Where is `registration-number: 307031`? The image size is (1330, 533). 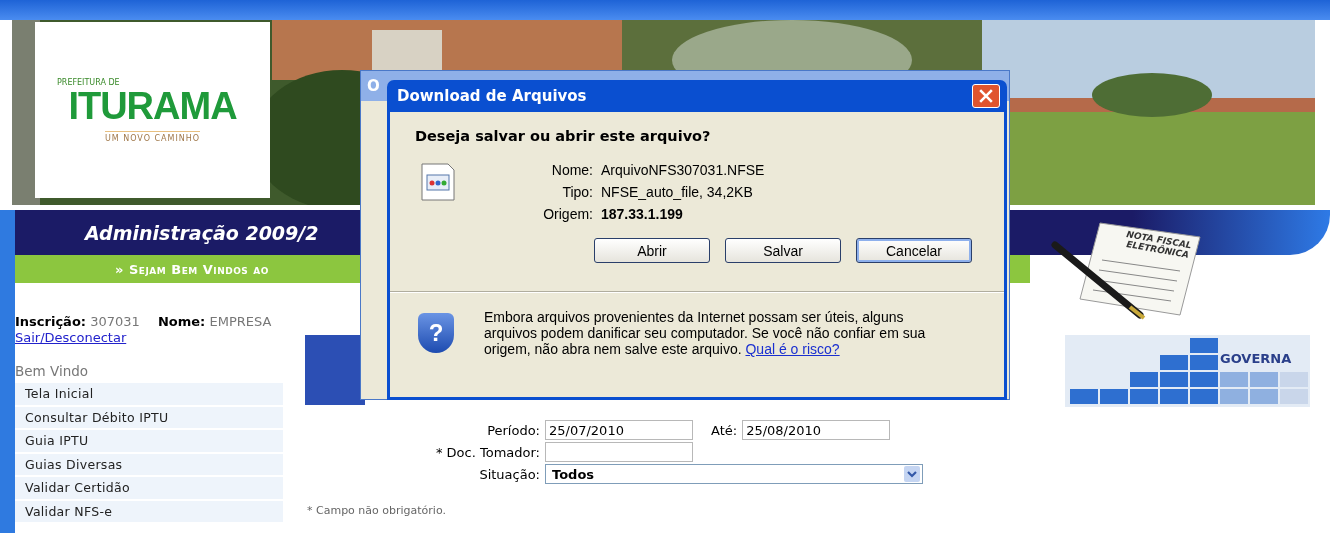 registration-number: 307031 is located at coordinates (115, 321).